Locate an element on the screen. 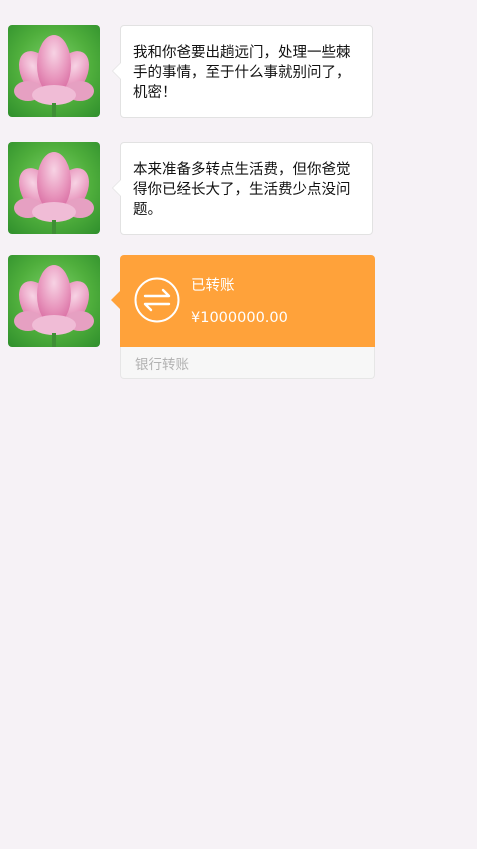  message-bubble: 我和你爸要出趟远门，处理一些棘手的事情，至于什么事就别问了，机密！ is located at coordinates (242, 71).